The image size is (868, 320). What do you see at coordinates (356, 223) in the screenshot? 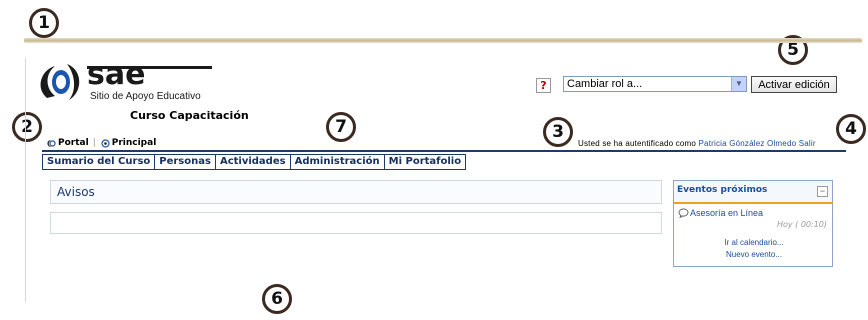
I see `content-section` at bounding box center [356, 223].